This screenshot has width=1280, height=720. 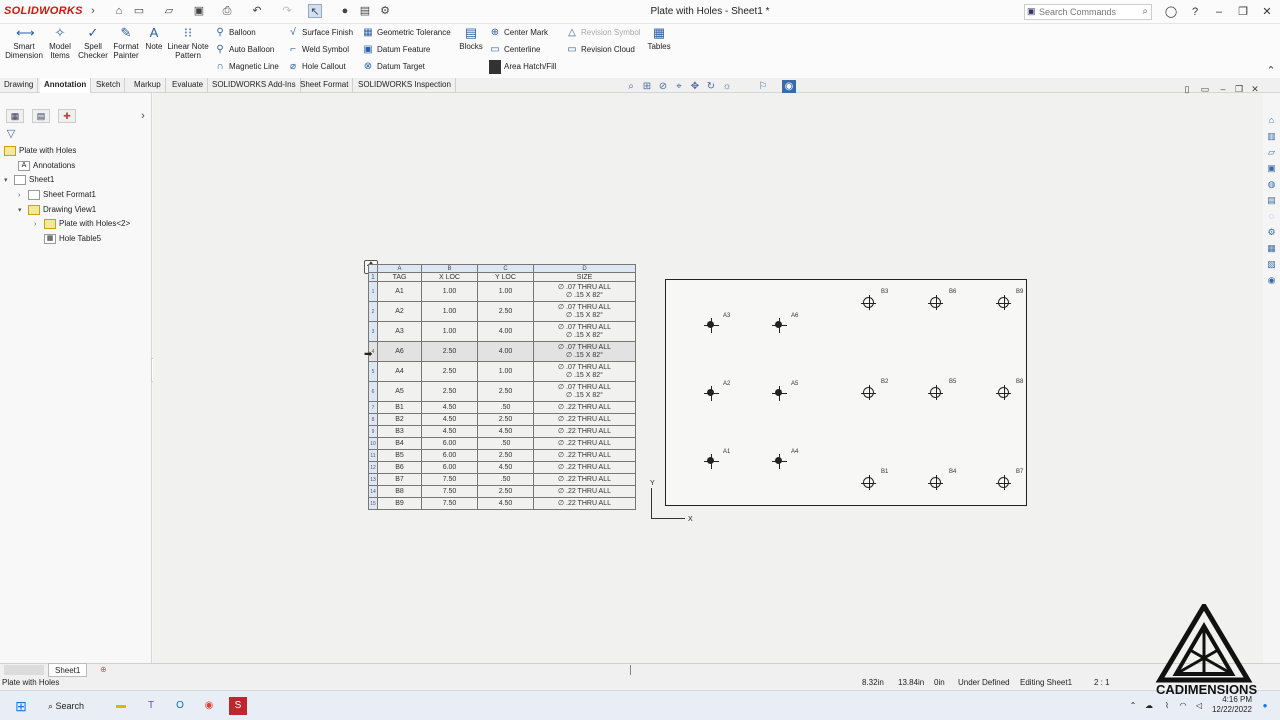 I want to click on tree-sheet-format: › Sheet Format1, so click(x=57, y=195).